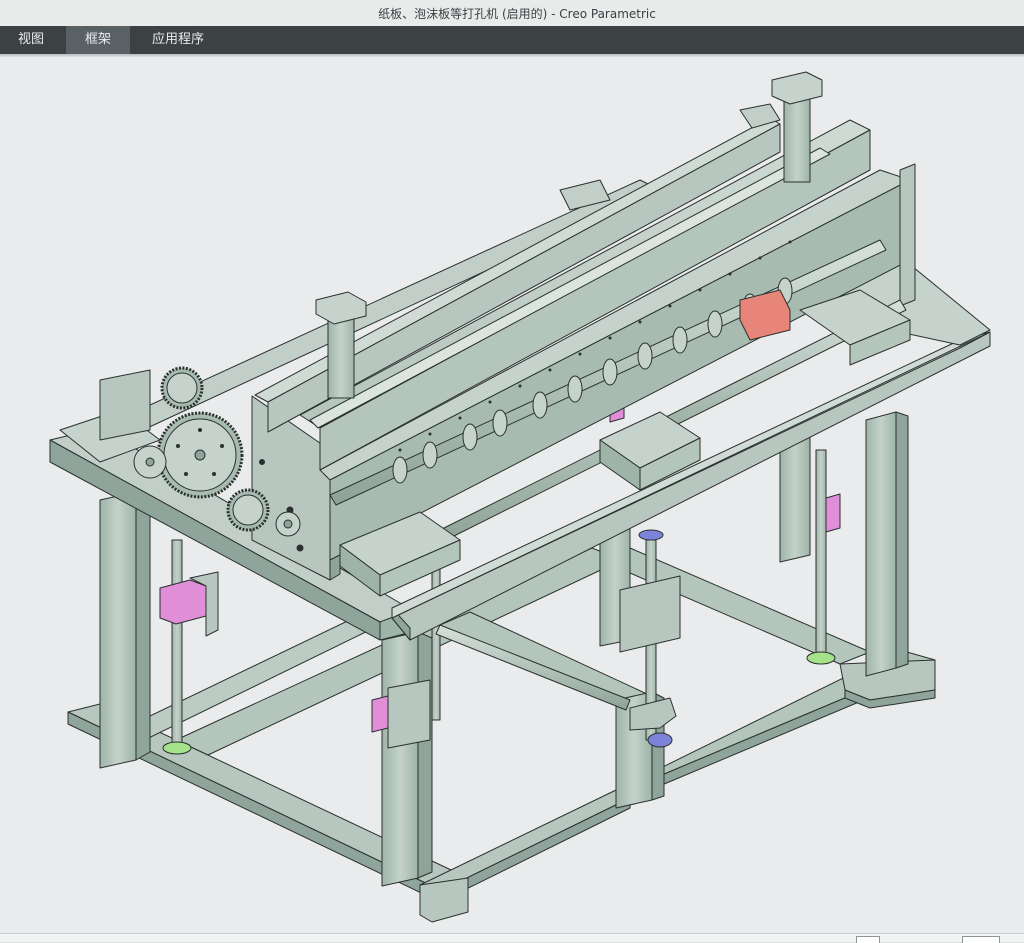  Describe the element at coordinates (517, 14) in the screenshot. I see `window-title: 纸板、泡沫板等打孔机 (启用的) - Creo Parametric` at that location.